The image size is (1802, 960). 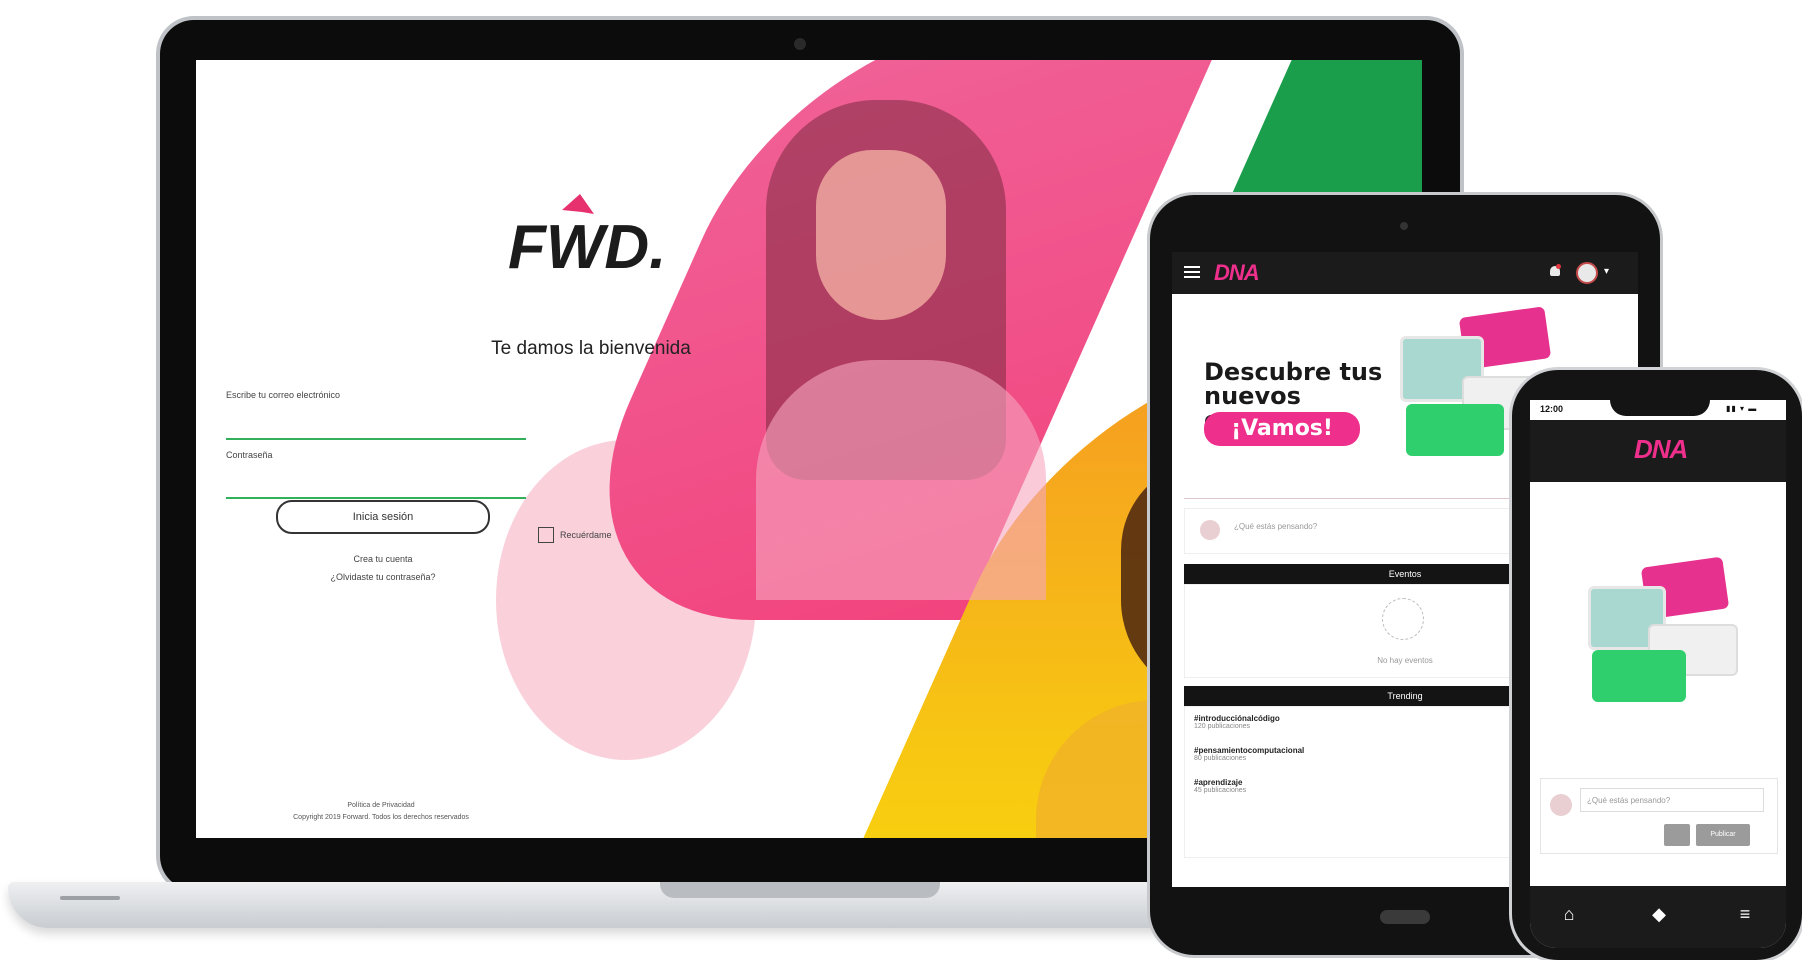 I want to click on trending-item: #introducciónalcódigo 120 publicaciones, so click(x=1237, y=722).